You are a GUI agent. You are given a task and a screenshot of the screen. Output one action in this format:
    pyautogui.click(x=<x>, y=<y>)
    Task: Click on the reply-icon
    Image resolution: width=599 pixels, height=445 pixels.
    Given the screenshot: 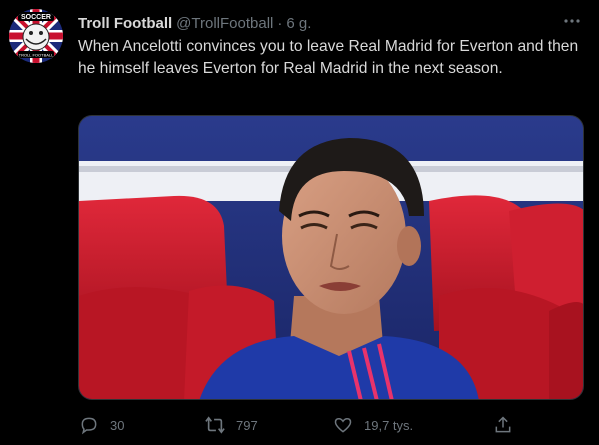 What is the action you would take?
    pyautogui.click(x=89, y=425)
    